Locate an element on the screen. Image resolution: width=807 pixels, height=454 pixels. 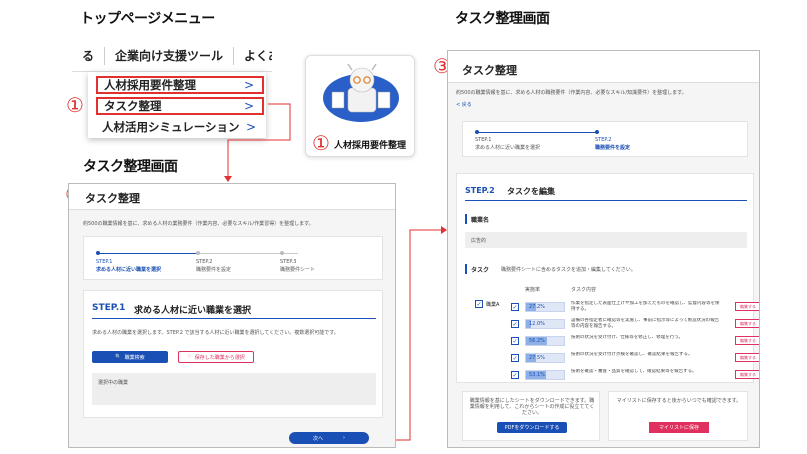
task-row: ✓ 27.5% 技術の状況を受け付け点検を確認し、確認結果を報告する。 編集する is located at coordinates (635, 358).